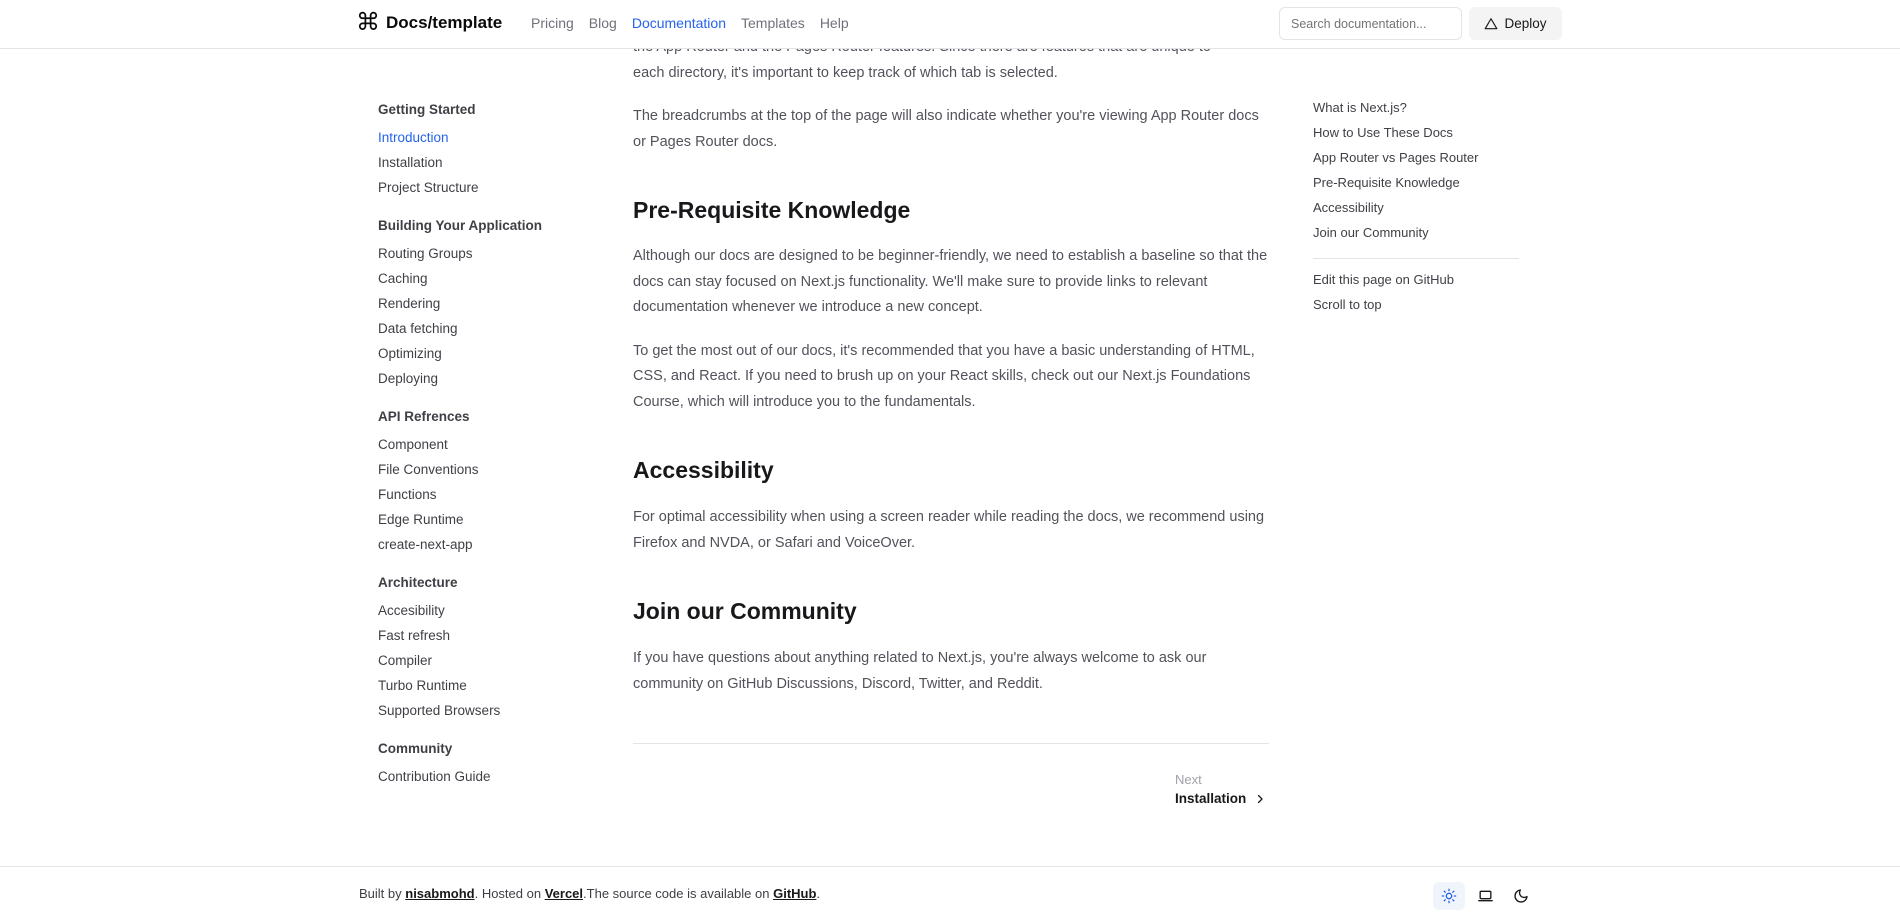  Describe the element at coordinates (478, 663) in the screenshot. I see `sidebar-item-compiler: Compiler` at that location.